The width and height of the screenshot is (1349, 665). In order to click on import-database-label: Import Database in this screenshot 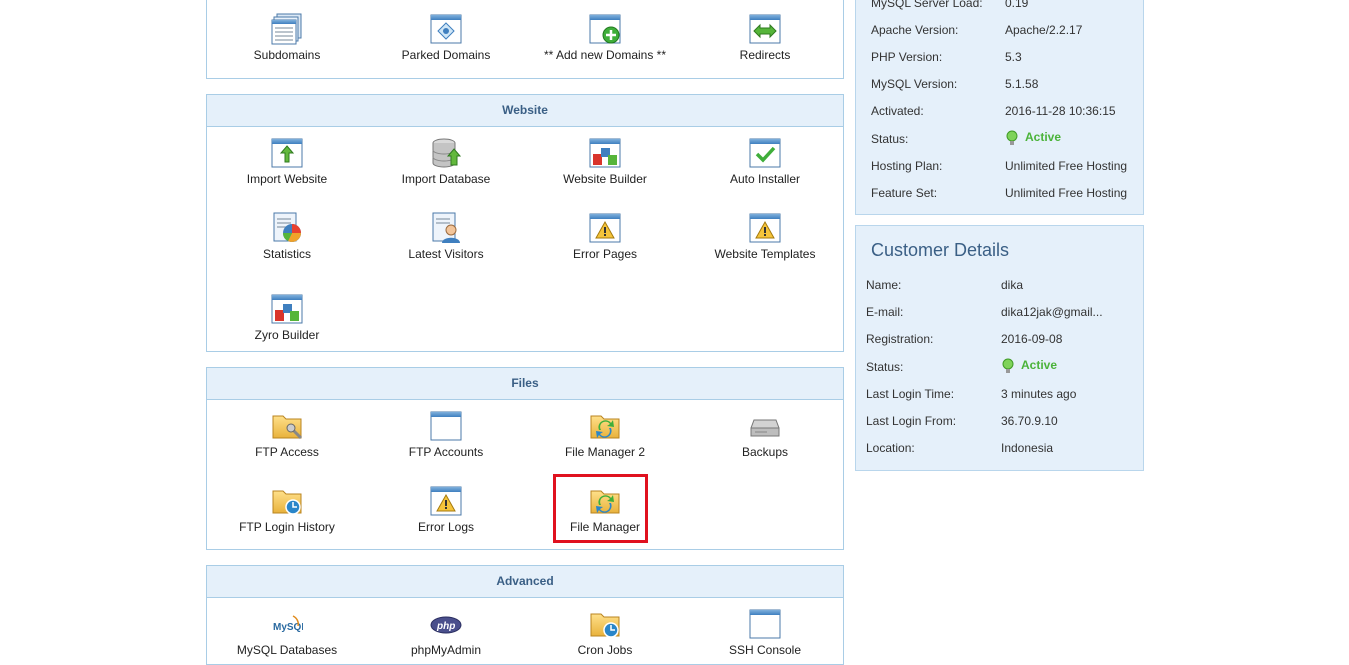, I will do `click(446, 179)`.